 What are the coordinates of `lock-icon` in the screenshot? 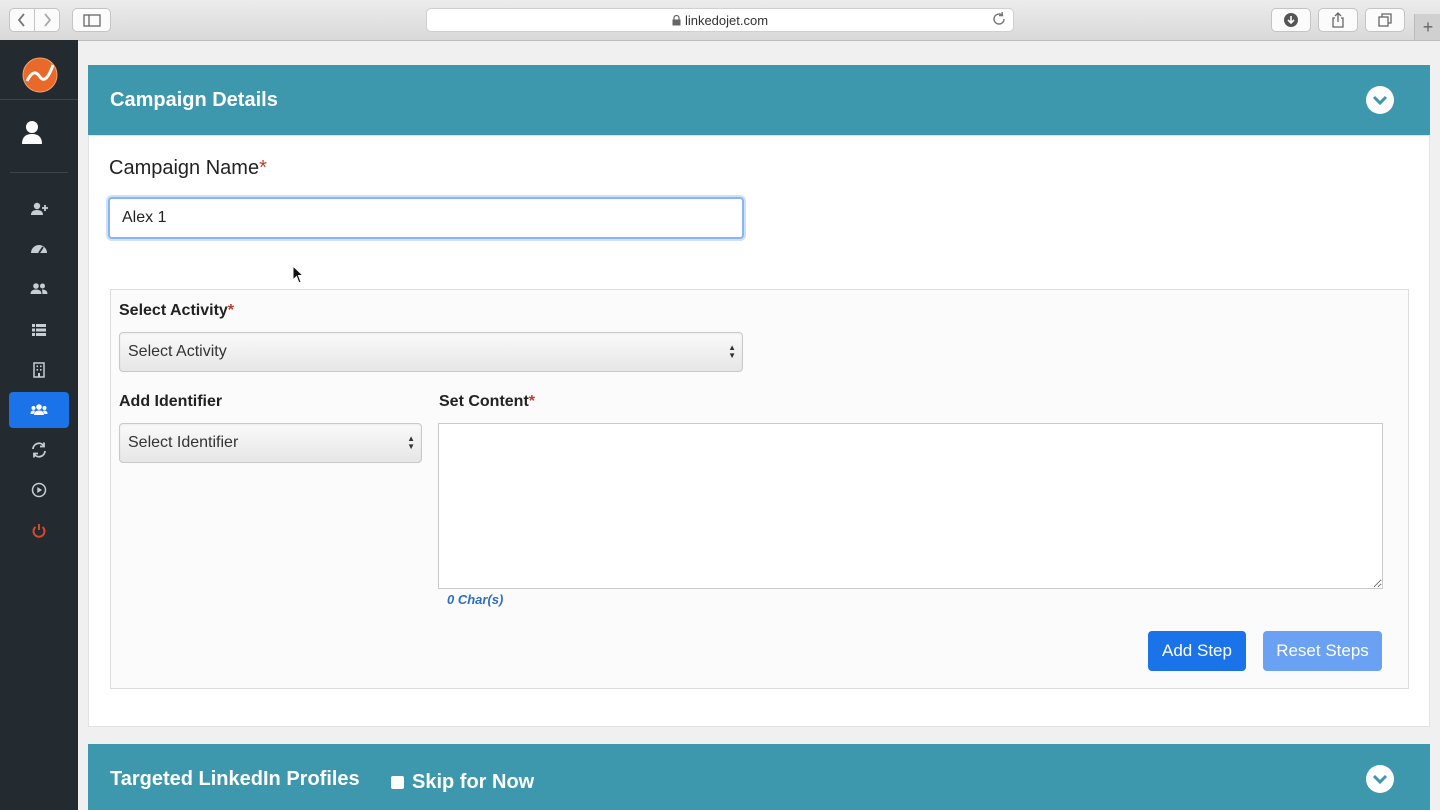 It's located at (676, 19).